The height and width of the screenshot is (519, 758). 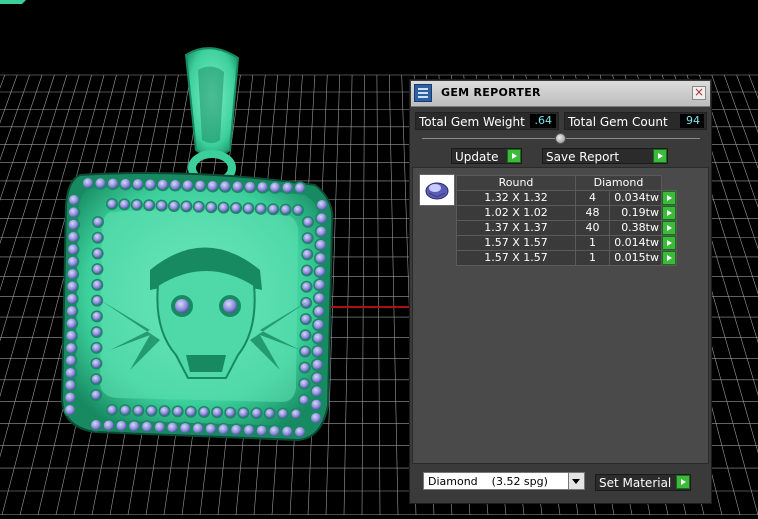 I want to click on column-header-material: Diamond, so click(x=618, y=183).